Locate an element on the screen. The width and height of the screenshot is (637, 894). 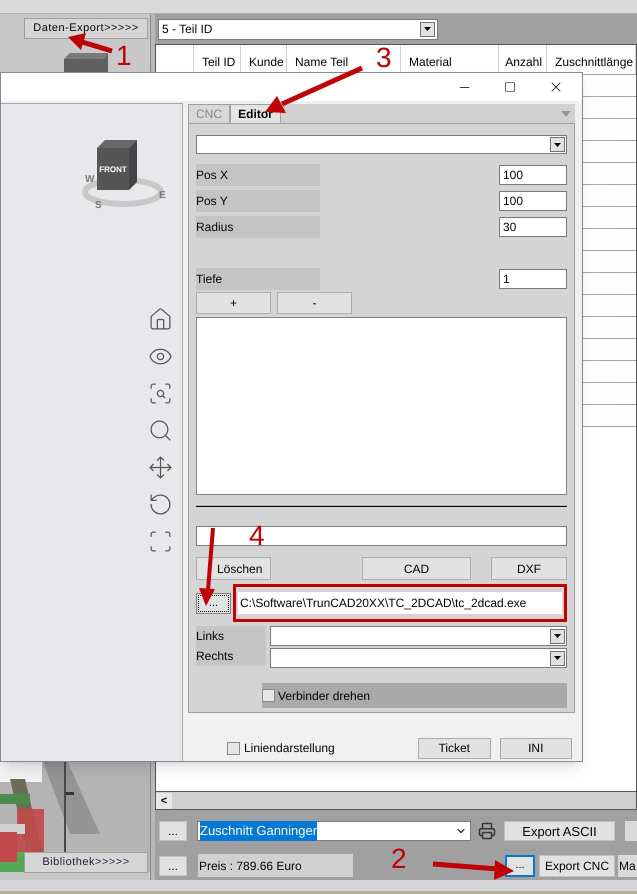
profile-select-value: Zuschnitt Ganninger is located at coordinates (259, 831).